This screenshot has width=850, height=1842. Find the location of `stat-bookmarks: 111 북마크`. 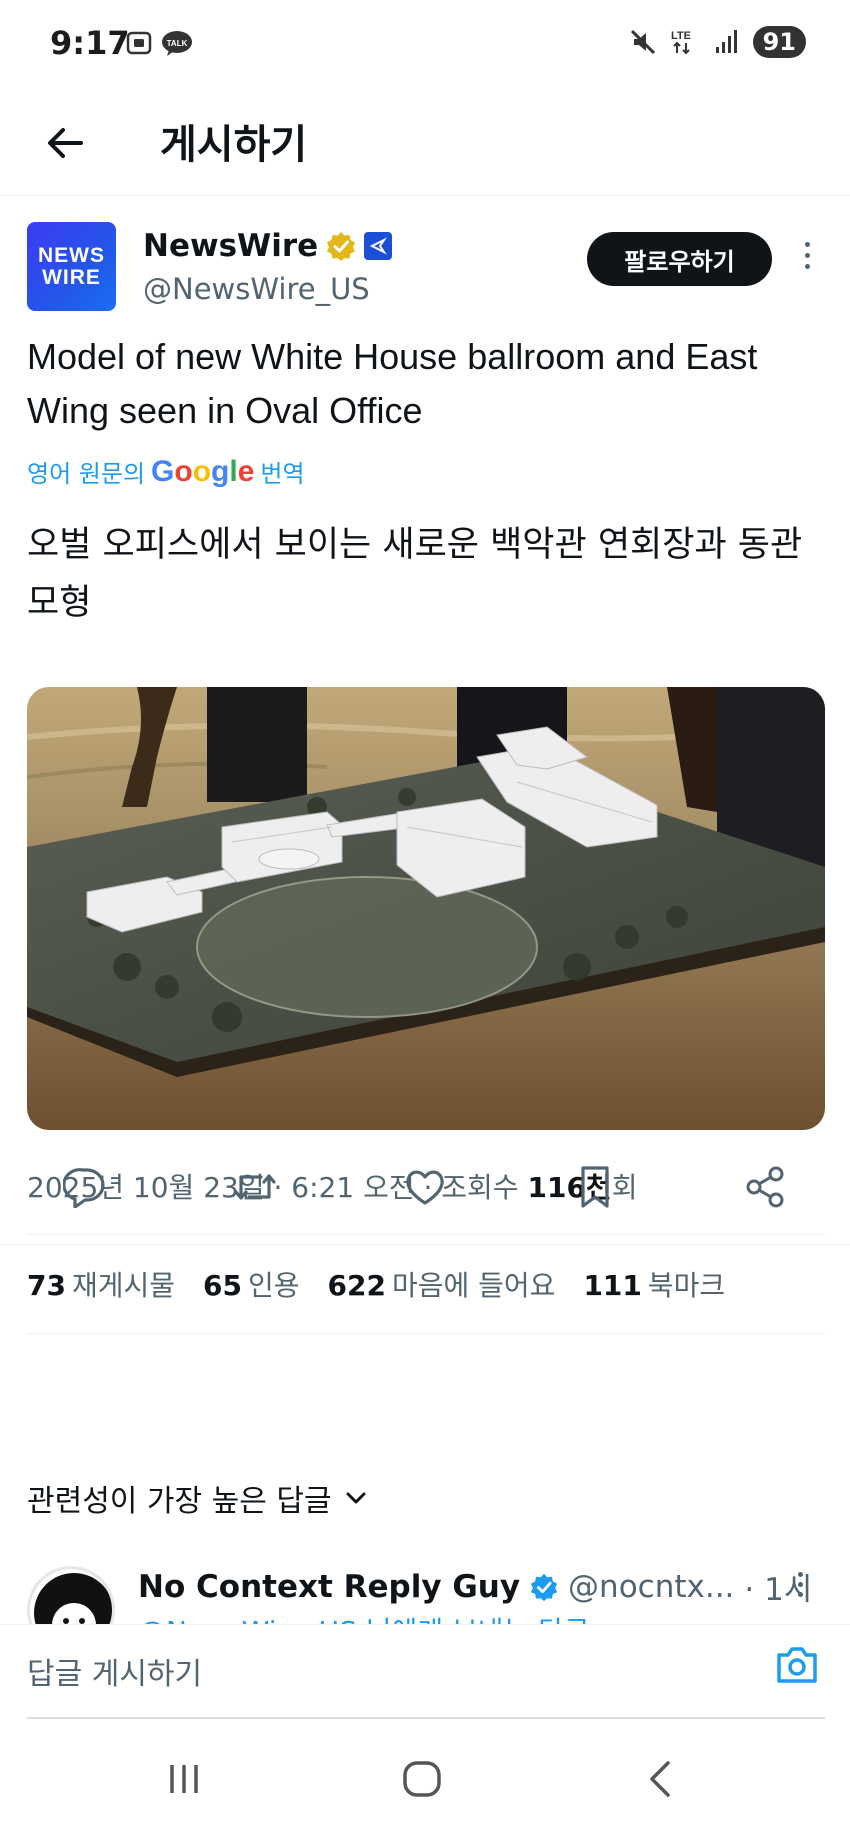

stat-bookmarks: 111 북마크 is located at coordinates (654, 1284).